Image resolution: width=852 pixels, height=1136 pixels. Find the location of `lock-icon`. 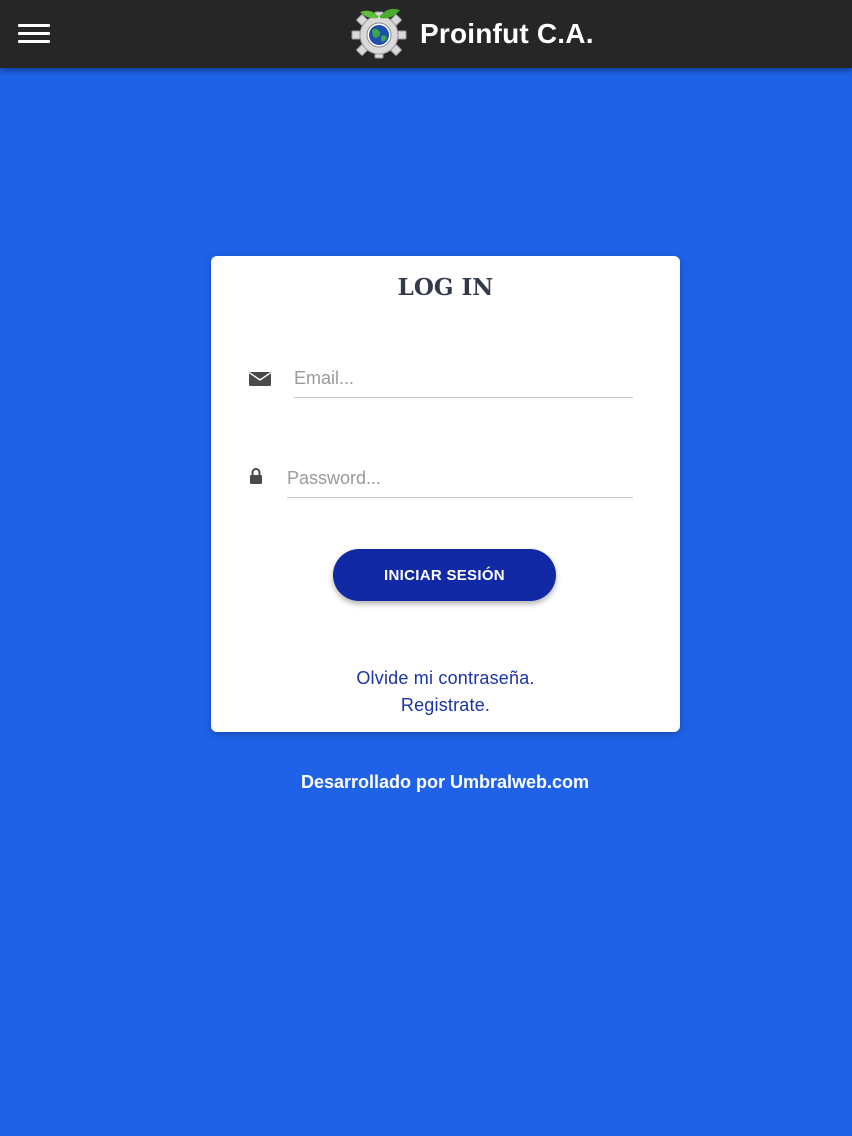

lock-icon is located at coordinates (256, 476).